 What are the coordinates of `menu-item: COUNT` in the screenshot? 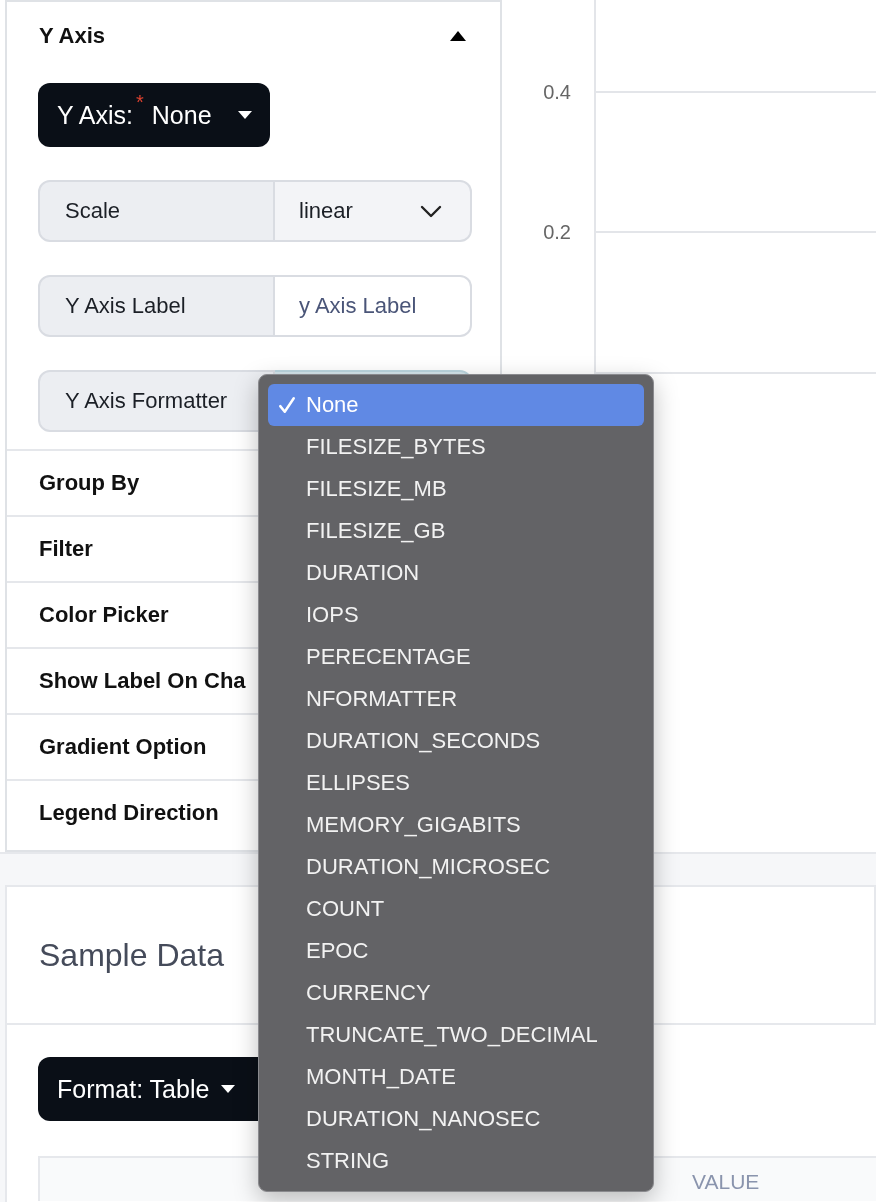 It's located at (456, 909).